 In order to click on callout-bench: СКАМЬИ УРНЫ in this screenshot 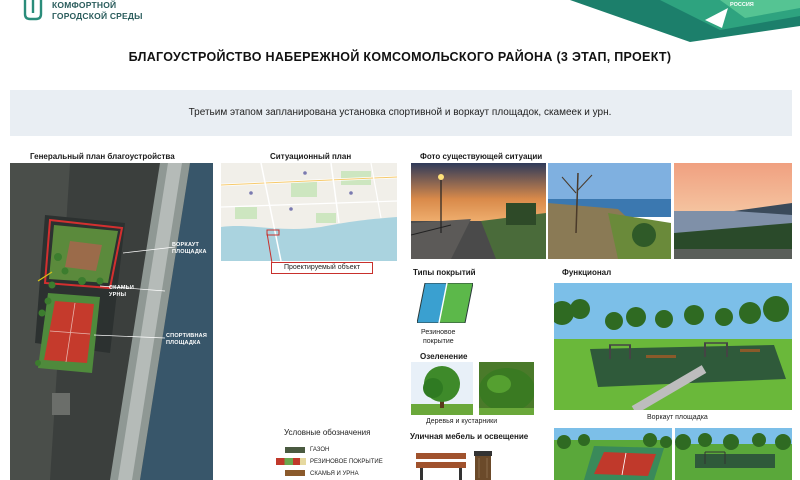, I will do `click(121, 291)`.